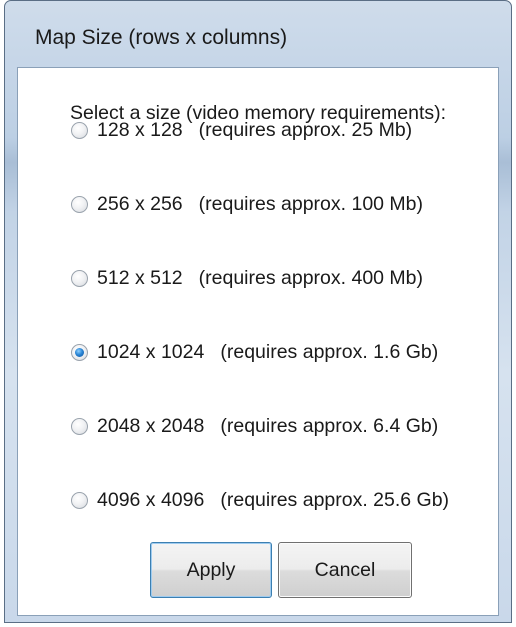 Image resolution: width=516 pixels, height=627 pixels. I want to click on size-option-256: 256 x 256 (requires approx. 100 Mb), so click(247, 204).